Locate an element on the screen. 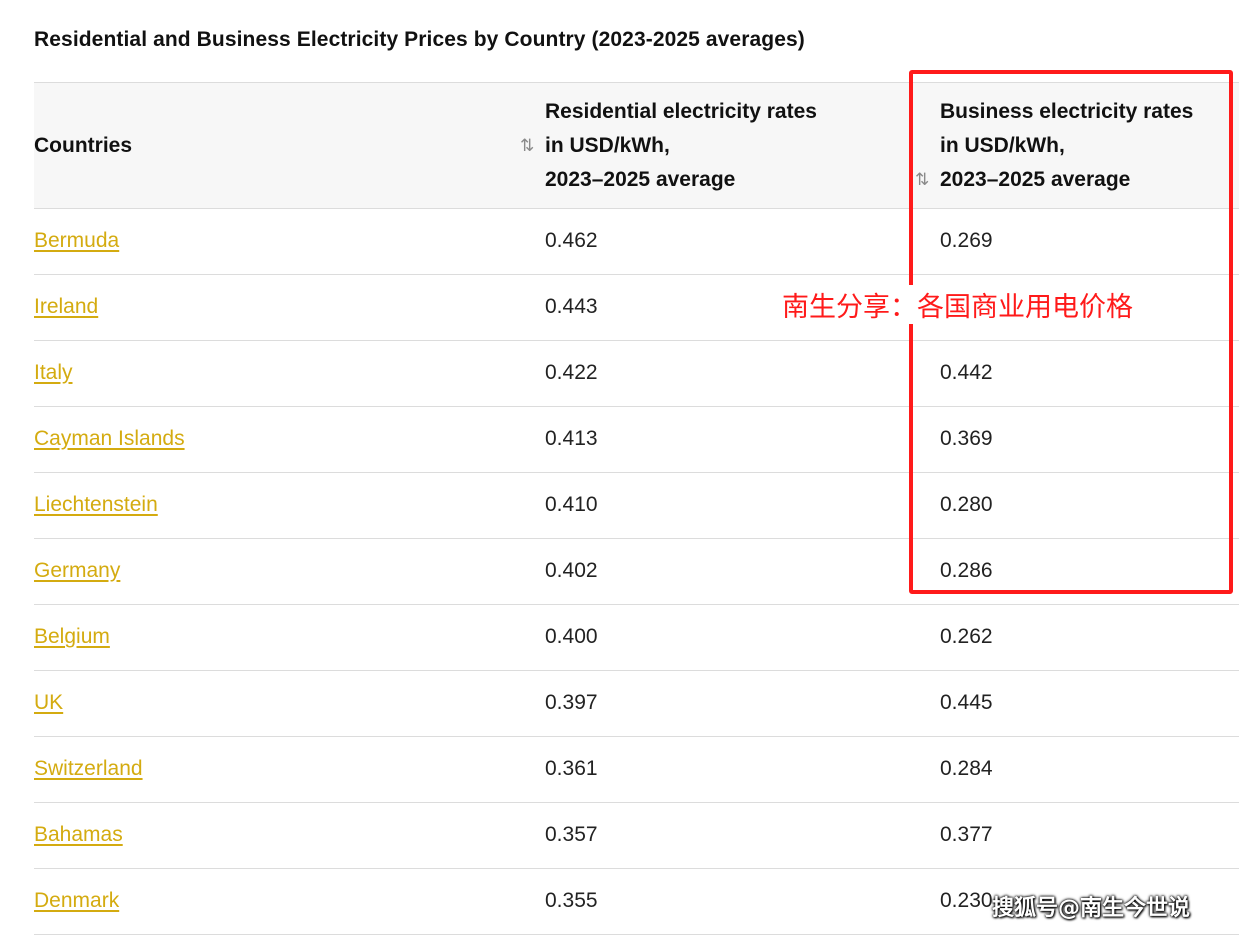 Image resolution: width=1239 pixels, height=935 pixels. table-row: Cayman Islands 0.413 0.369 is located at coordinates (636, 440).